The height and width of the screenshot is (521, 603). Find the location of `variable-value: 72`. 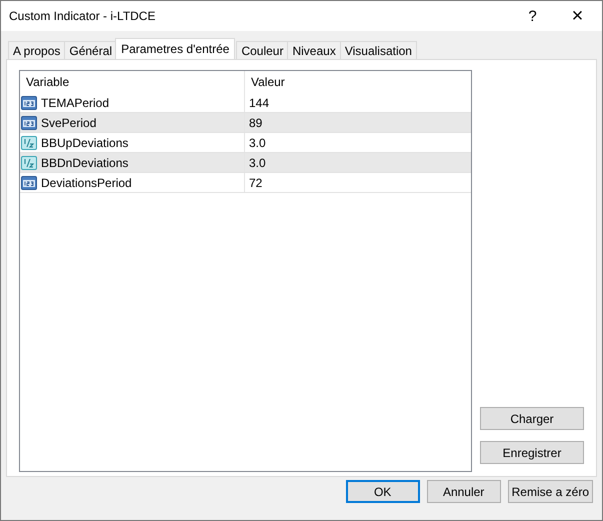

variable-value: 72 is located at coordinates (255, 183).